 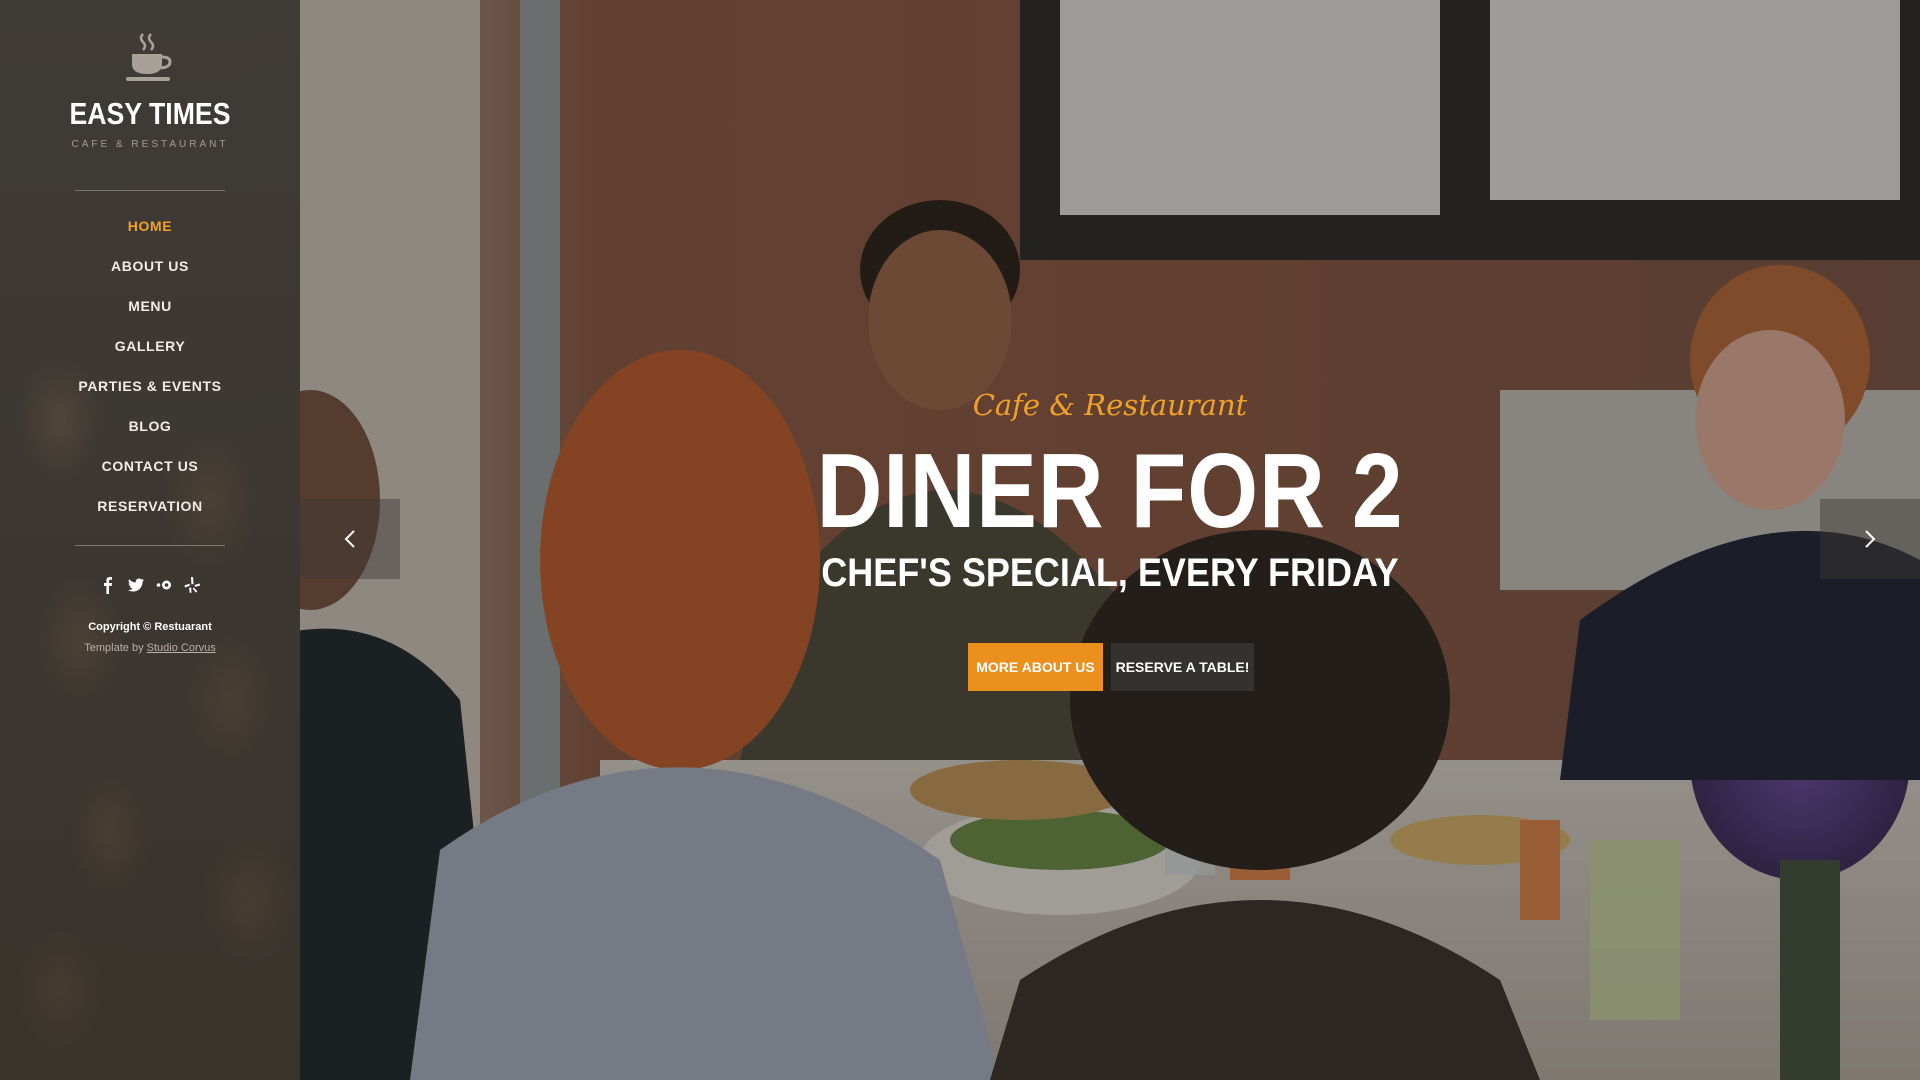 What do you see at coordinates (149, 57) in the screenshot?
I see `coffee-cup-icon` at bounding box center [149, 57].